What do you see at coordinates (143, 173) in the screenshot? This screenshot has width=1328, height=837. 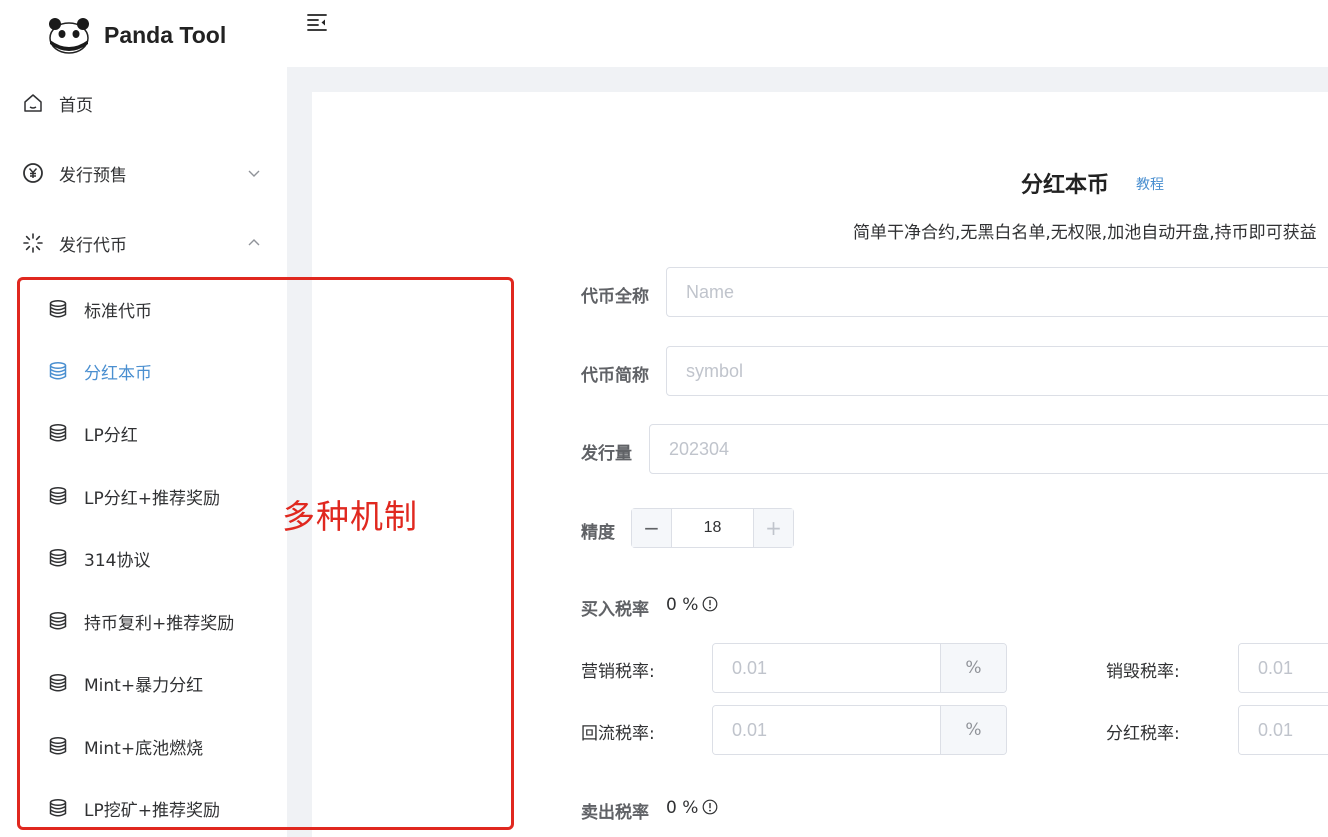 I see `menu-item-presale: 发行预售` at bounding box center [143, 173].